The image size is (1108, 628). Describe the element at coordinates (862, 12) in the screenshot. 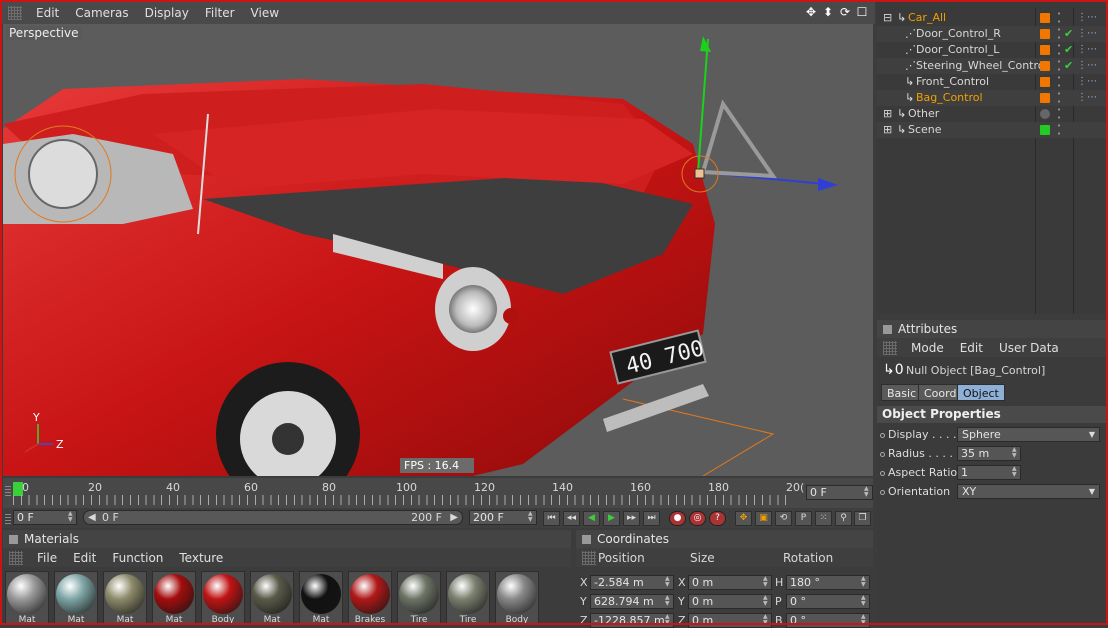

I see `maximize-view-icon: ☐` at that location.